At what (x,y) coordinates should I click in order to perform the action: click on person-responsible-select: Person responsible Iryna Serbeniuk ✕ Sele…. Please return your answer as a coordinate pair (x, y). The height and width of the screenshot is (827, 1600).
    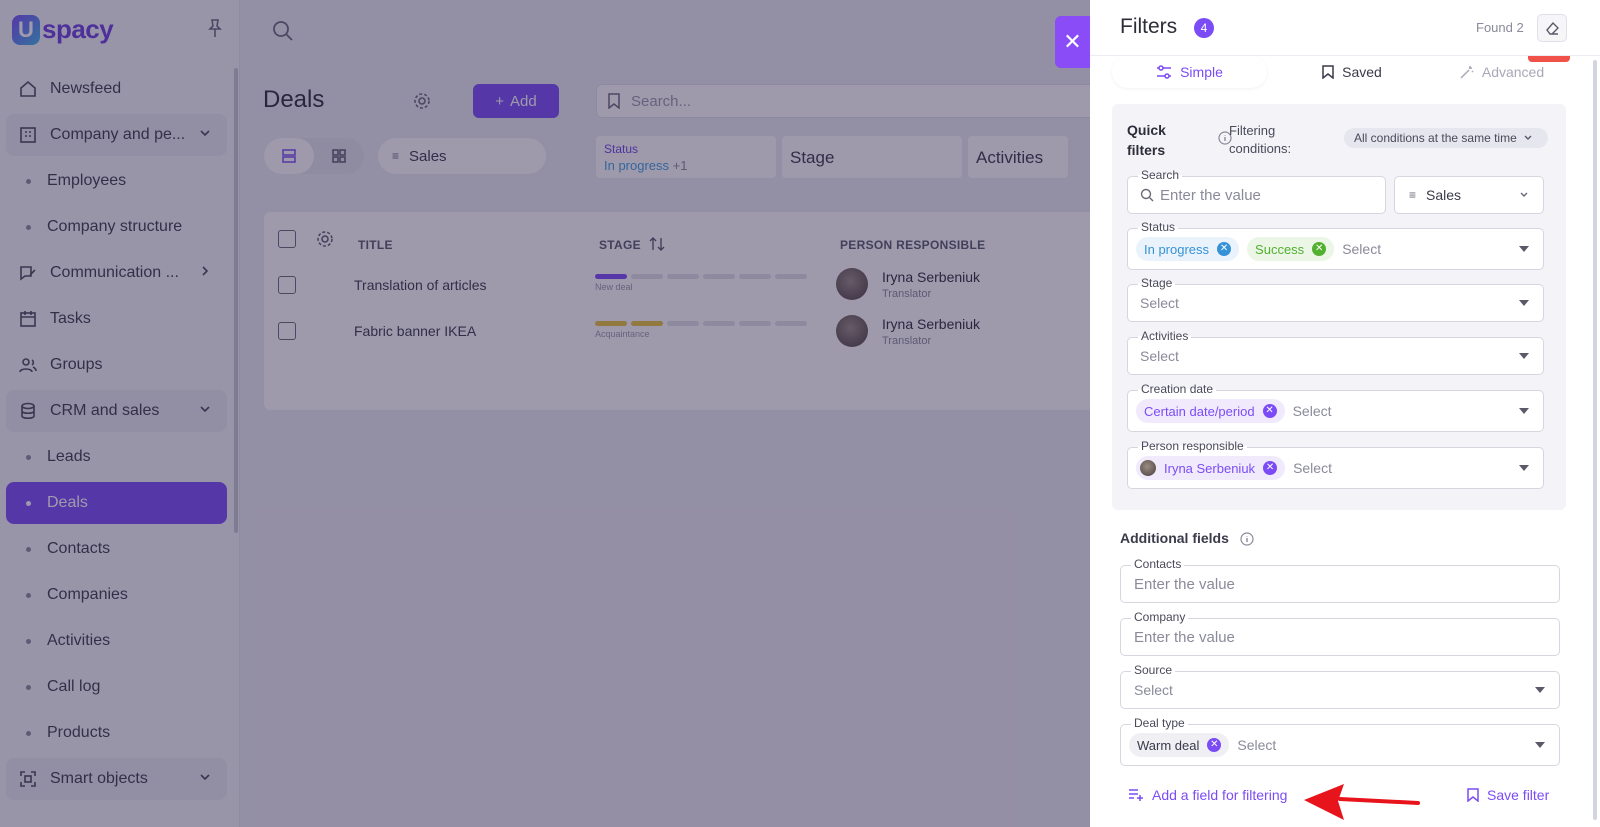
    Looking at the image, I should click on (1335, 464).